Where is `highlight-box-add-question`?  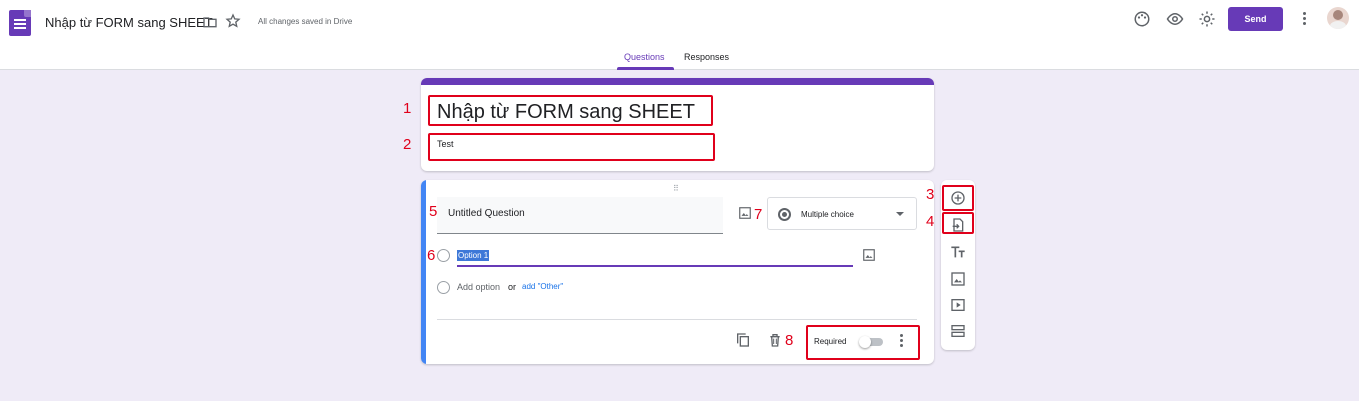 highlight-box-add-question is located at coordinates (958, 198).